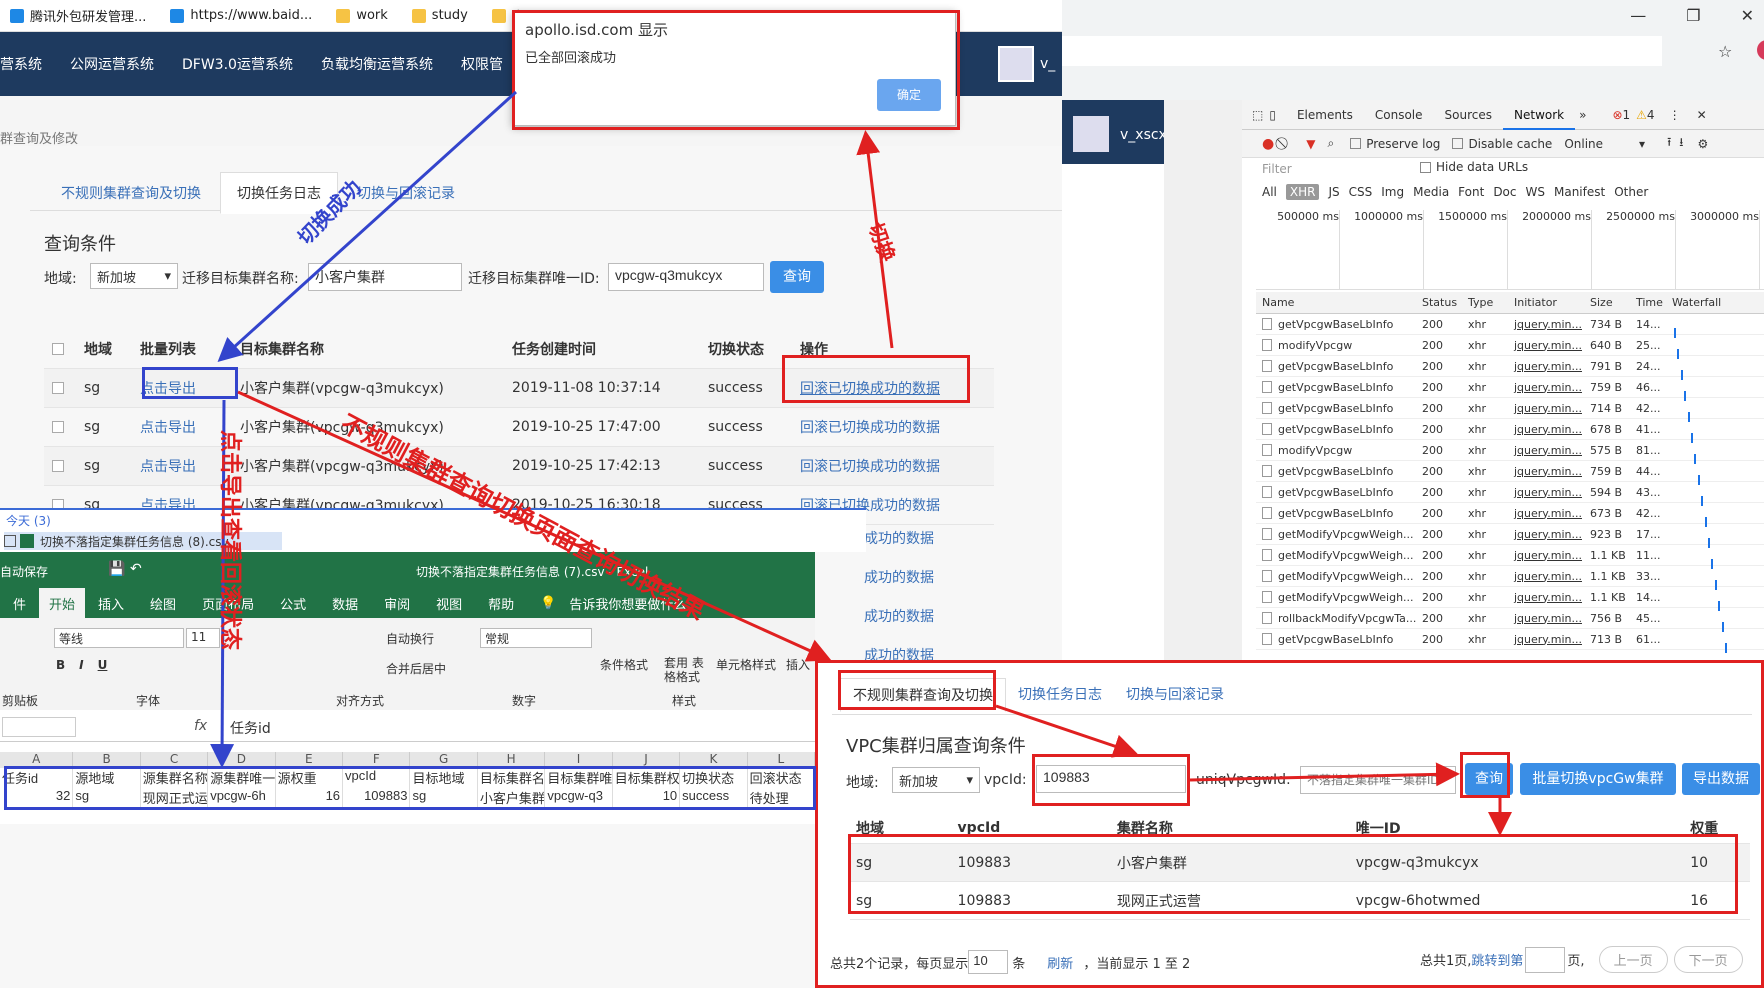  What do you see at coordinates (1066, 731) in the screenshot?
I see `arrow-to-vpcid` at bounding box center [1066, 731].